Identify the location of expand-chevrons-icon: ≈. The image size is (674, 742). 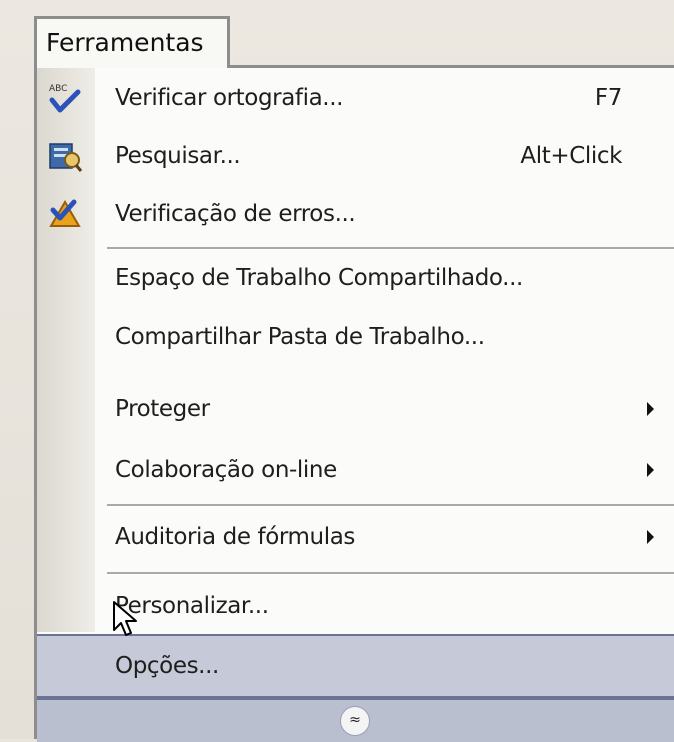
(355, 721).